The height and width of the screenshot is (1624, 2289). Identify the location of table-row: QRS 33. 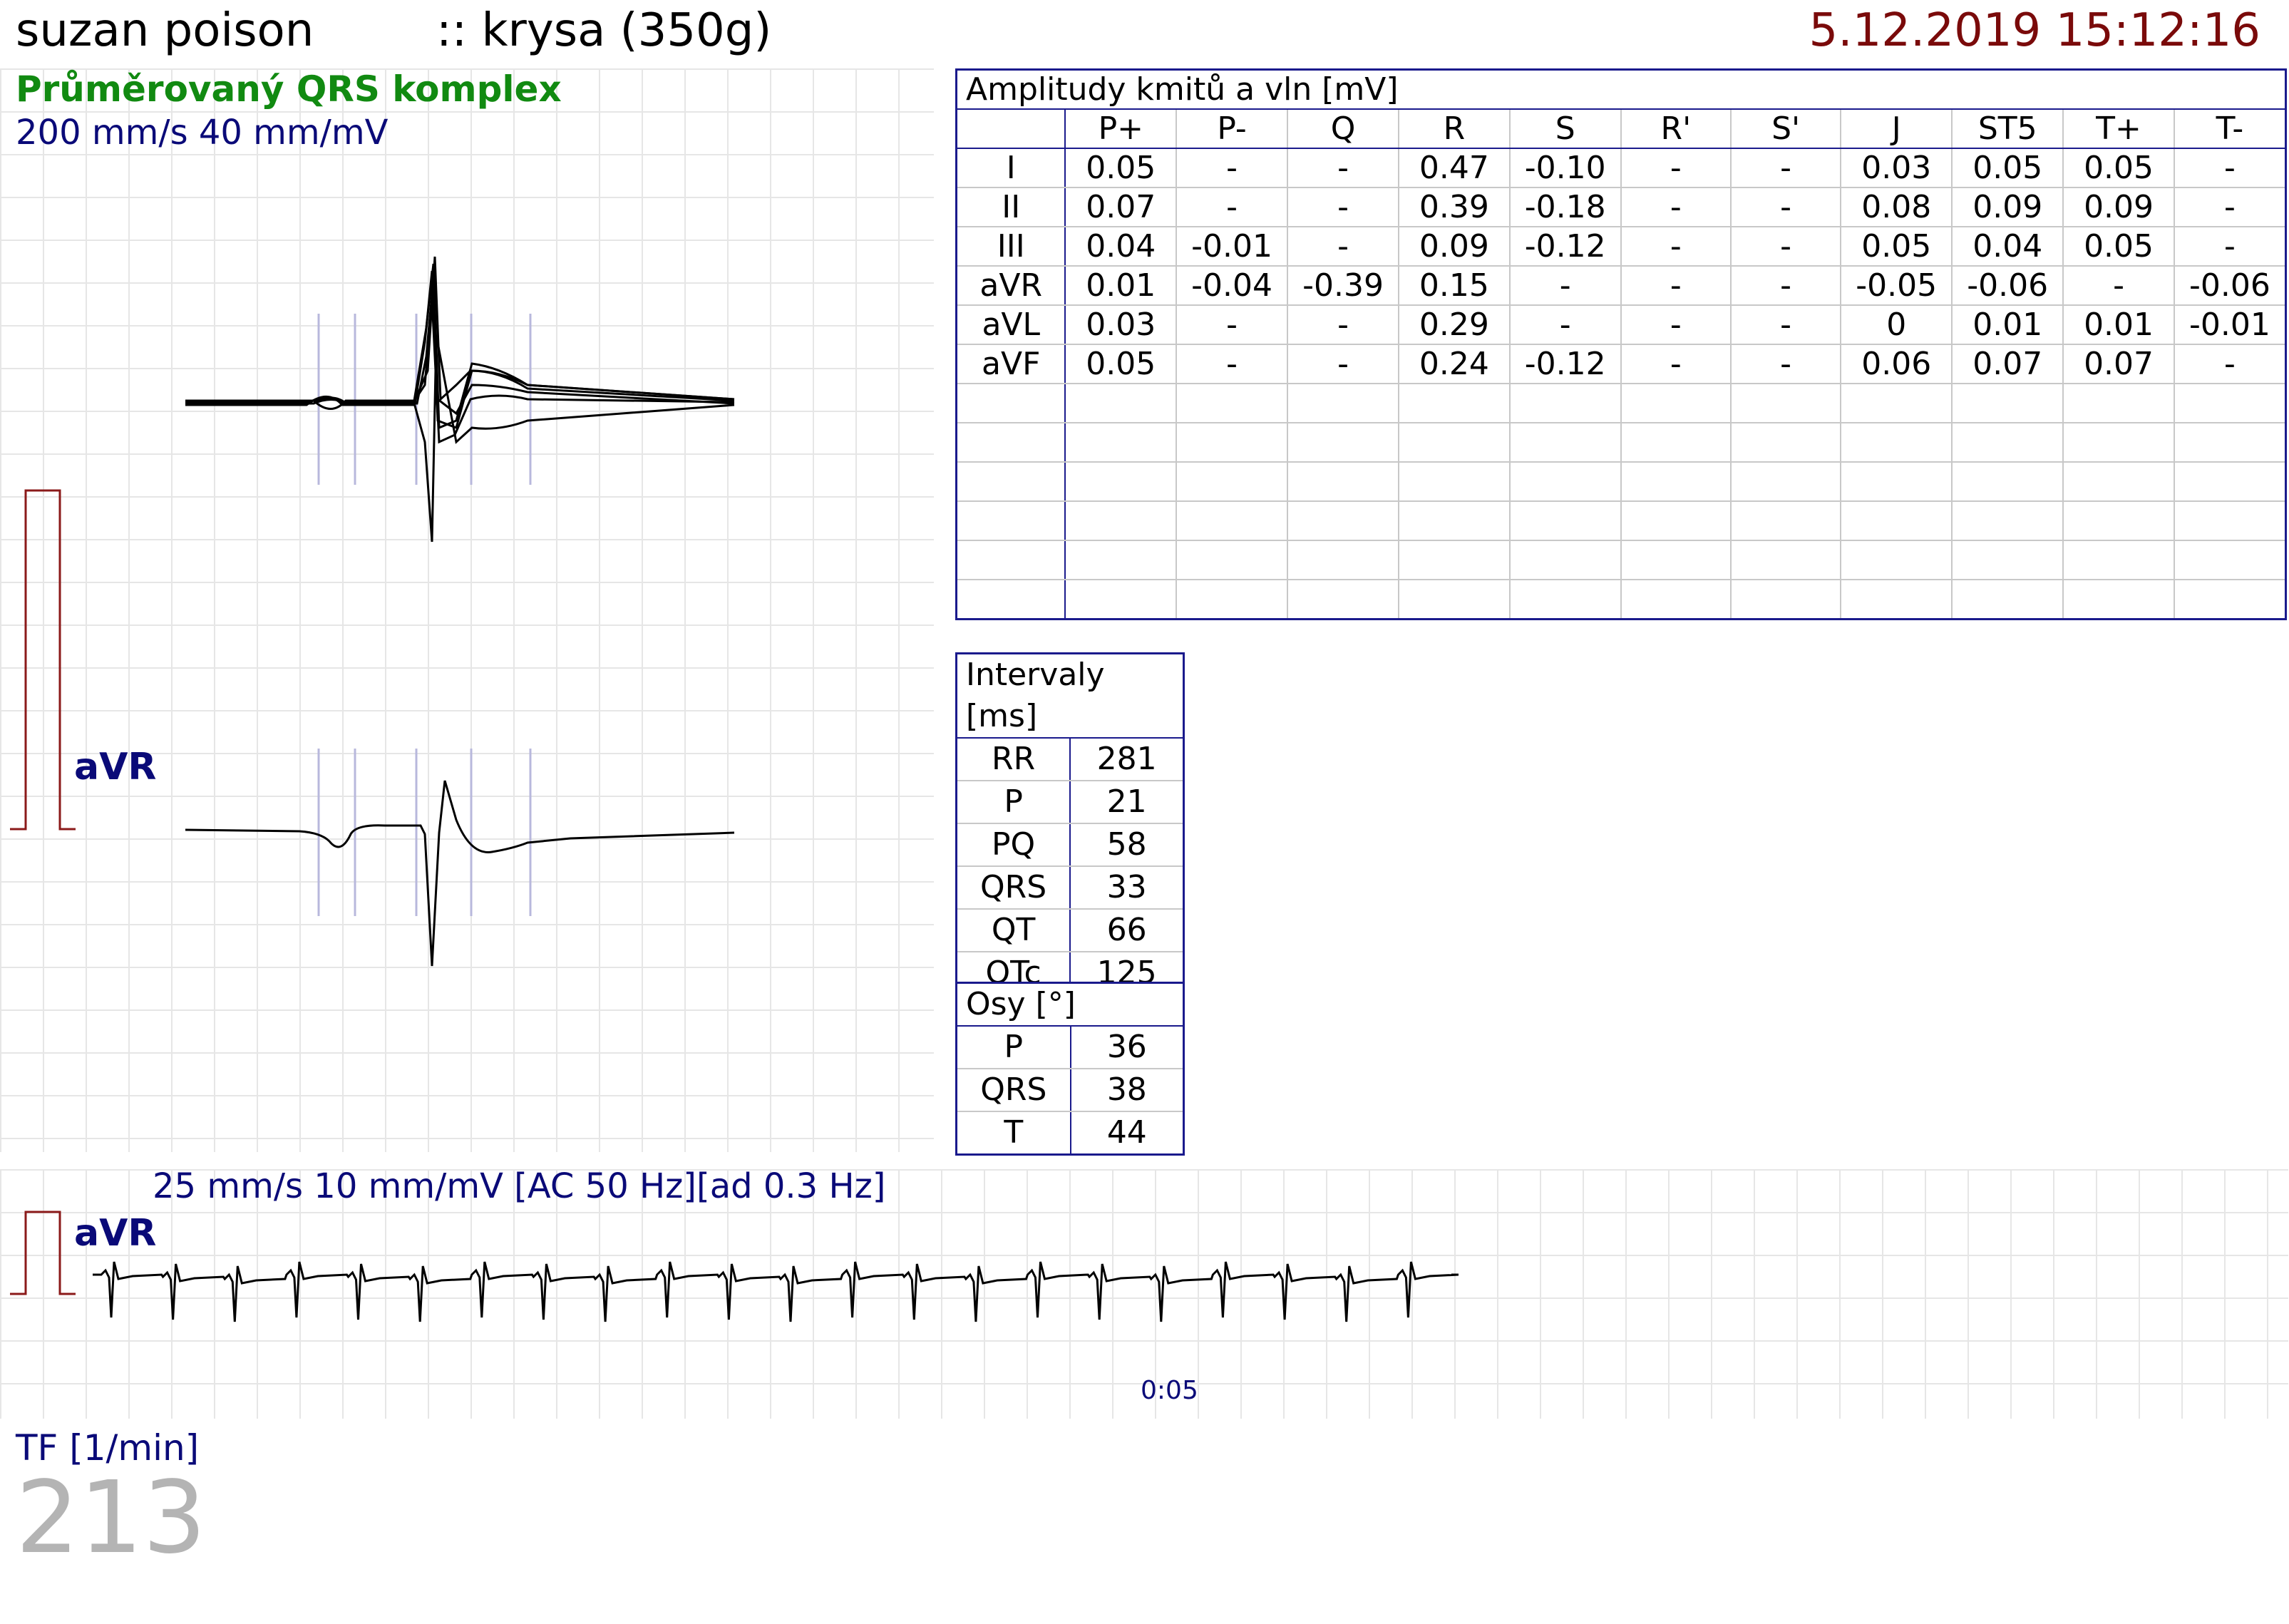
(1070, 887).